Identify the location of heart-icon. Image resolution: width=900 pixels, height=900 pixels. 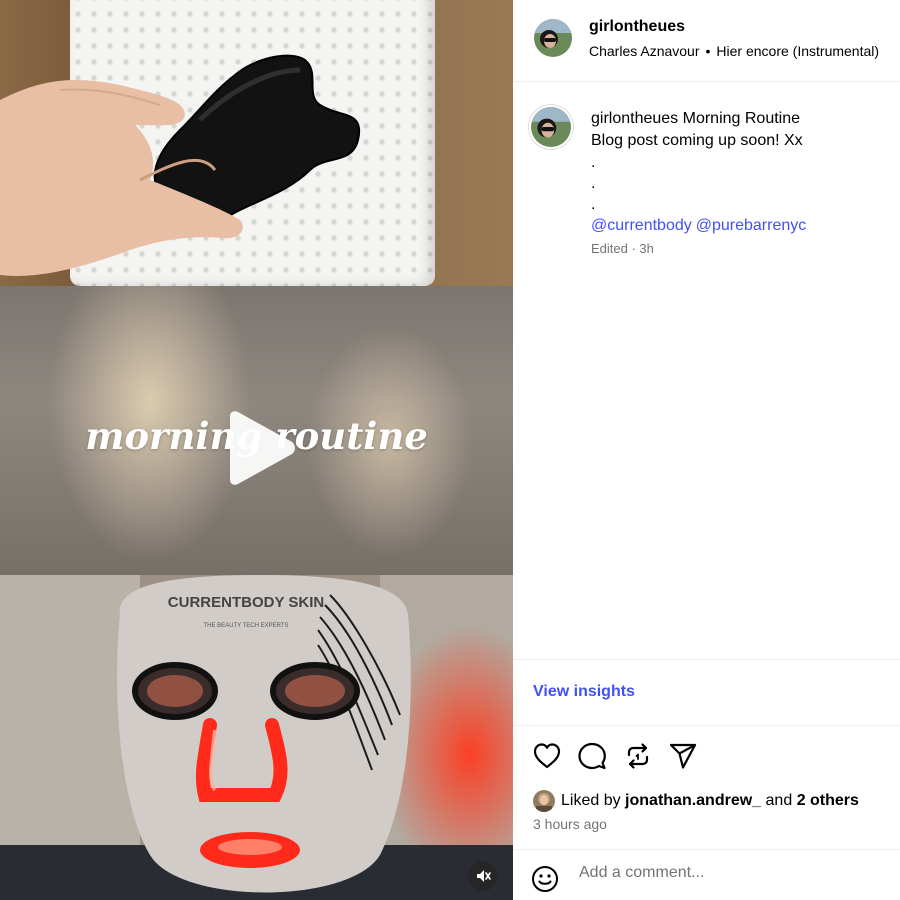
(547, 756).